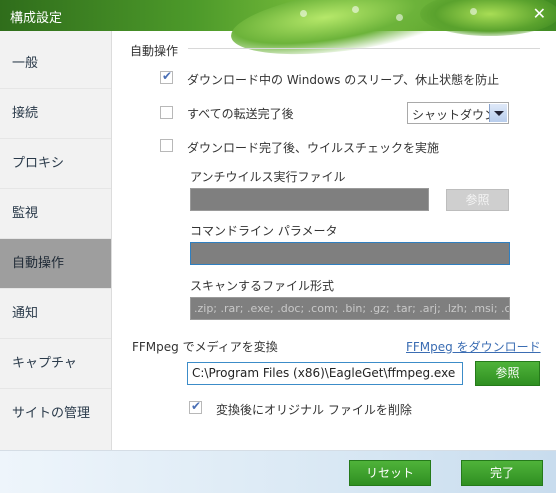 The height and width of the screenshot is (493, 556). I want to click on section-divider, so click(364, 48).